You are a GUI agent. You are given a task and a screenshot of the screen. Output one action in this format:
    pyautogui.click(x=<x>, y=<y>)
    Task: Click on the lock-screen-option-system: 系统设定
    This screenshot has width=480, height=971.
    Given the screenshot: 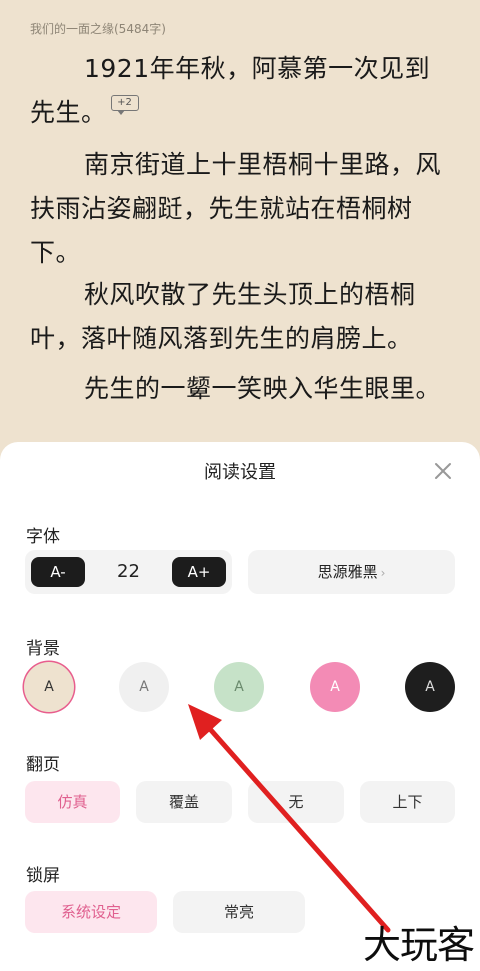 What is the action you would take?
    pyautogui.click(x=91, y=912)
    